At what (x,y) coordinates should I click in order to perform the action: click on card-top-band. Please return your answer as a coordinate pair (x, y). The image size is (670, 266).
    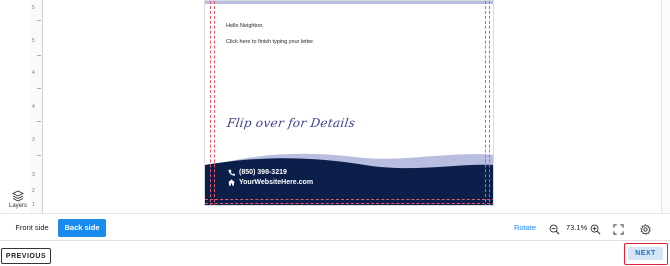
    Looking at the image, I should click on (349, 2).